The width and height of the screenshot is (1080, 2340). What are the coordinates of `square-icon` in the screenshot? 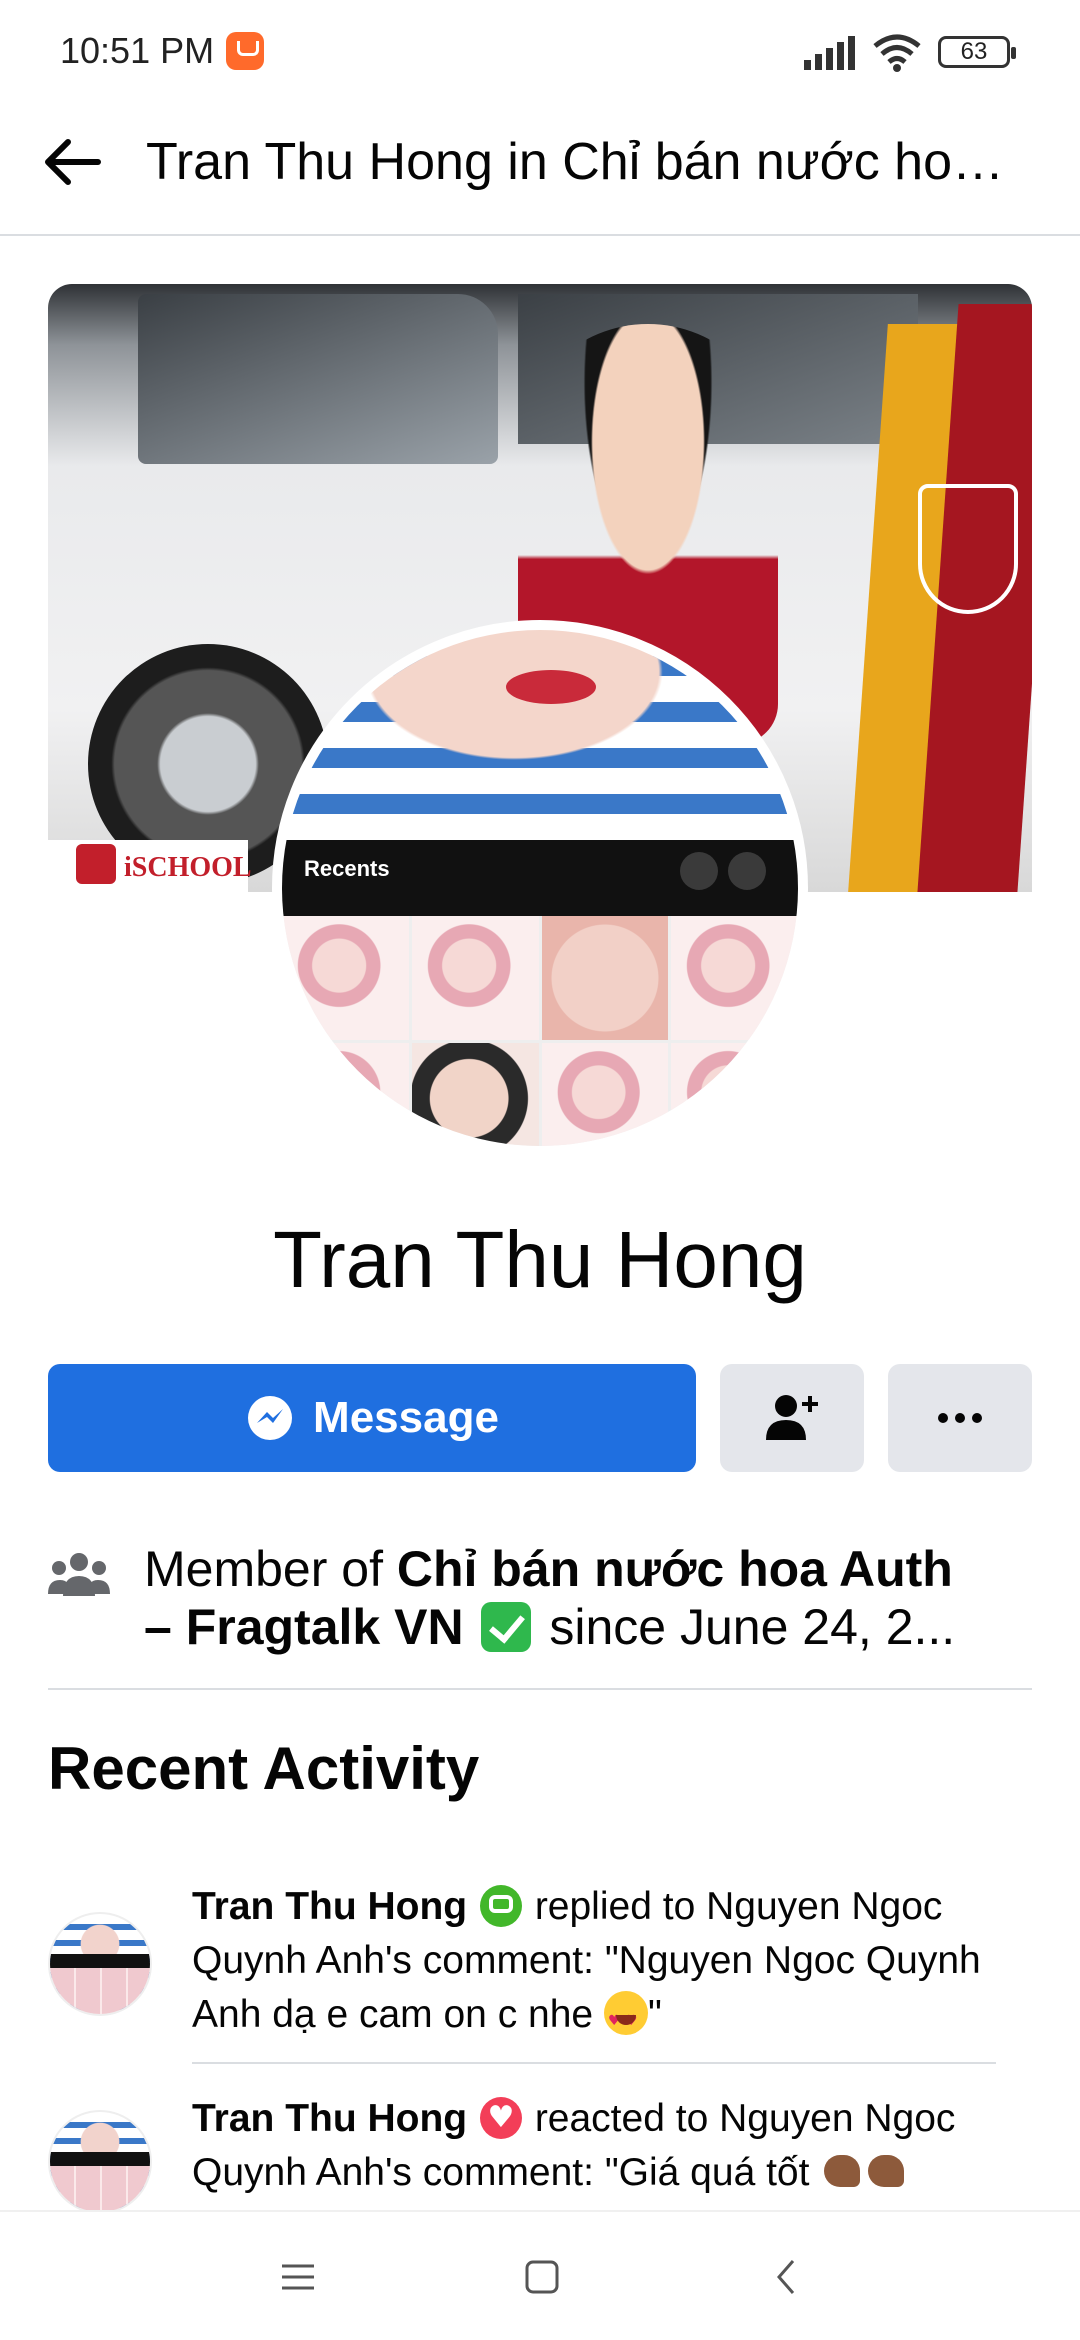 It's located at (542, 2277).